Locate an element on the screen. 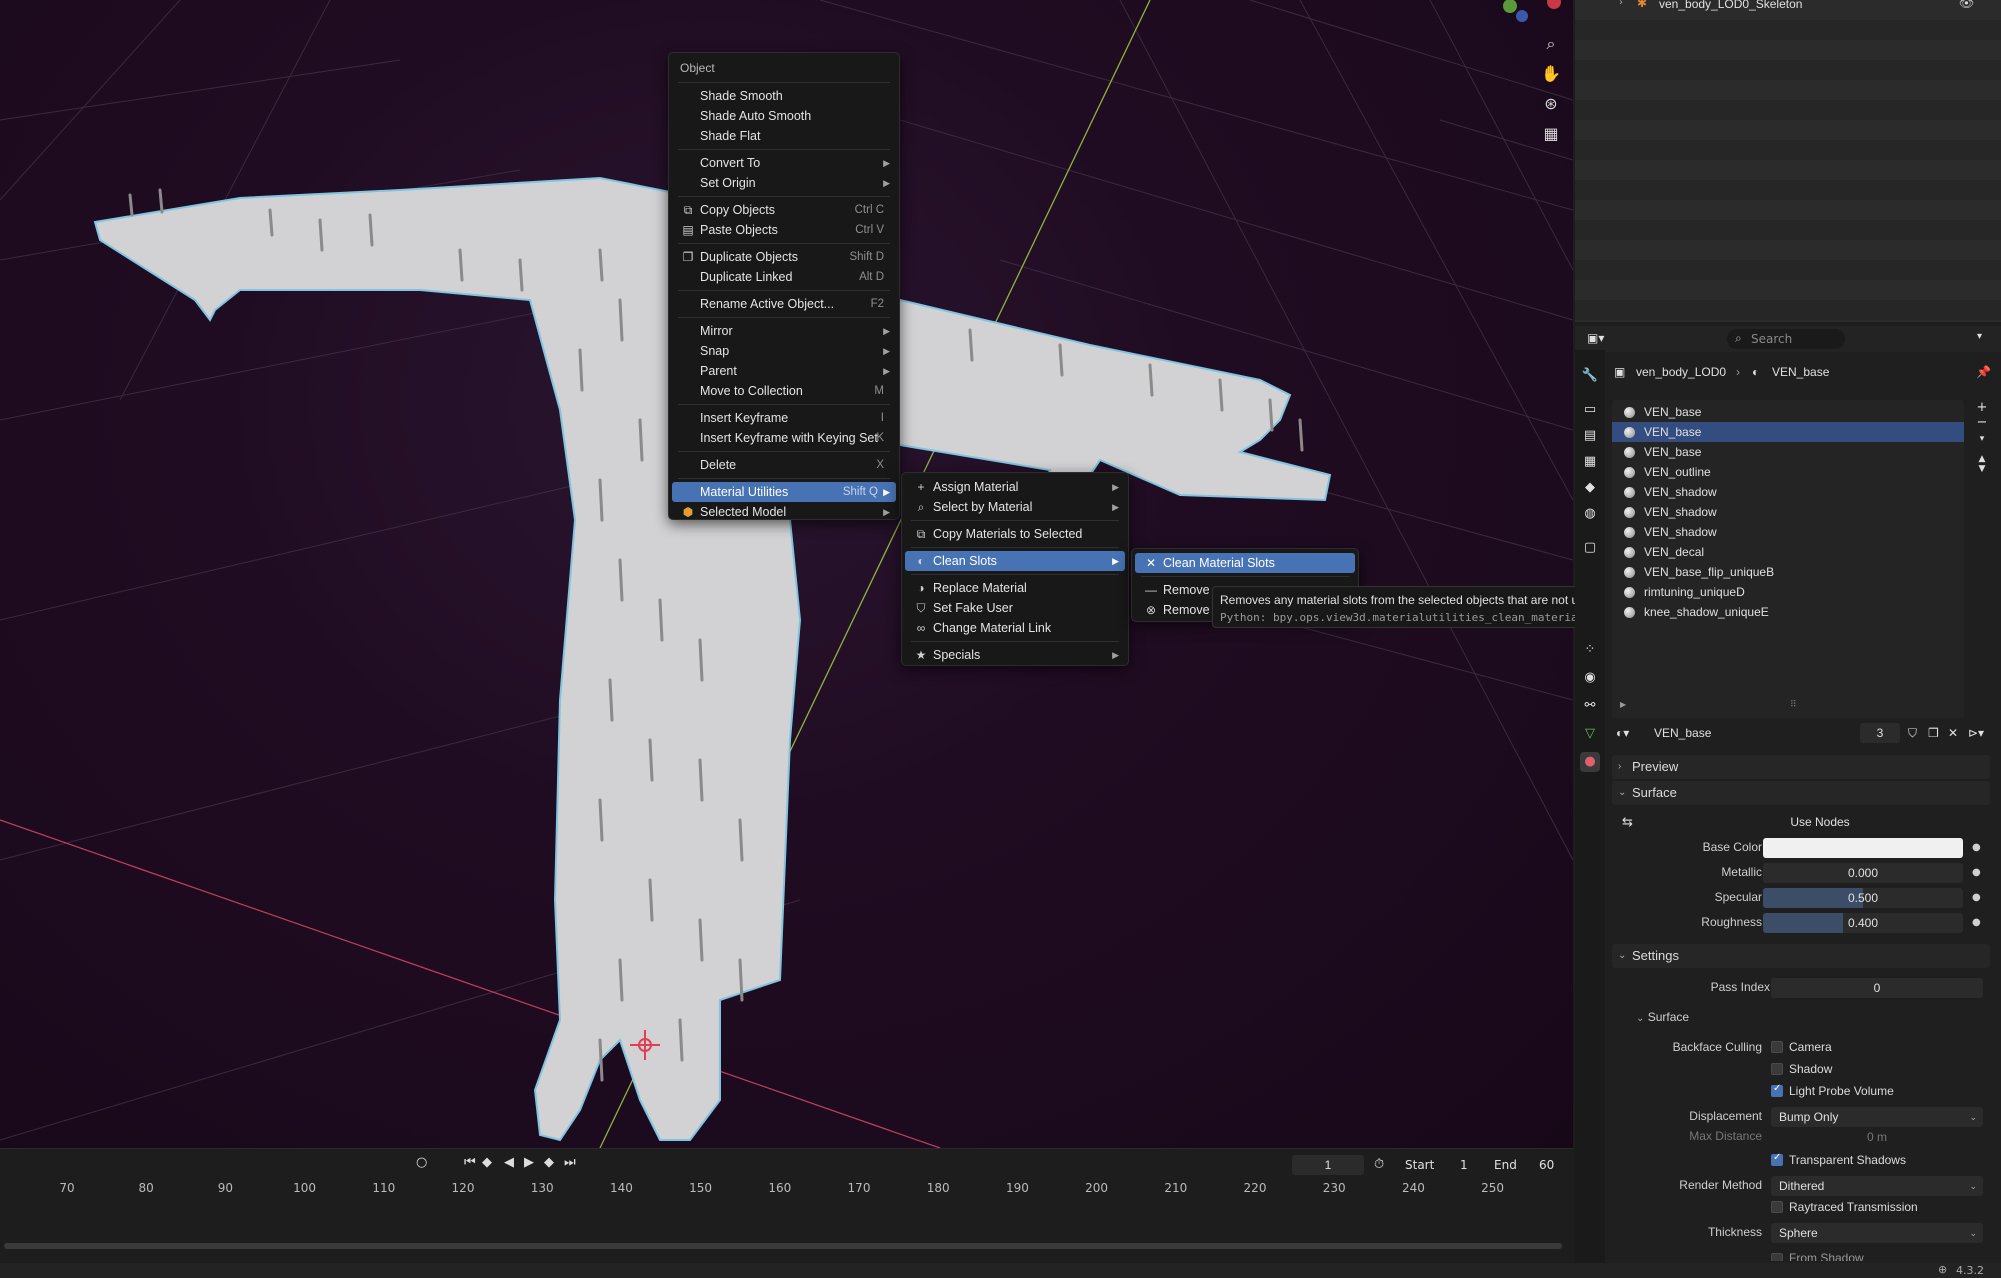 The height and width of the screenshot is (1278, 2001). material-slot-row: knee_shadow_uniqueE is located at coordinates (1788, 612).